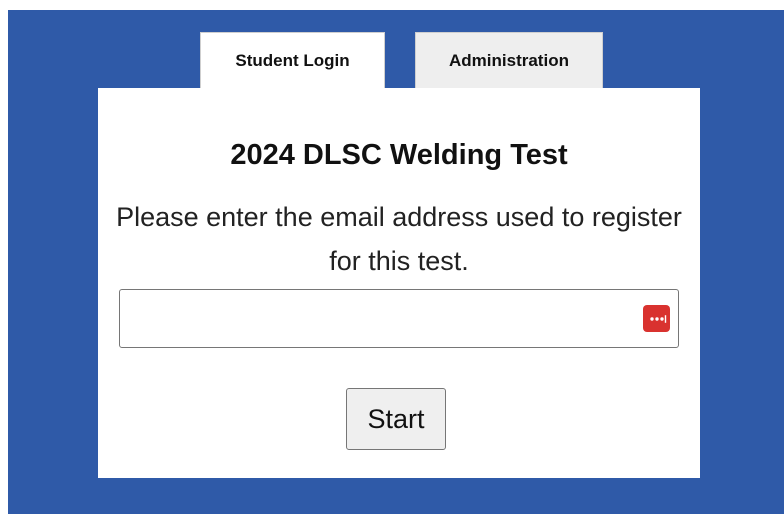  Describe the element at coordinates (292, 60) in the screenshot. I see `tab-student-login-label: Student Login` at that location.